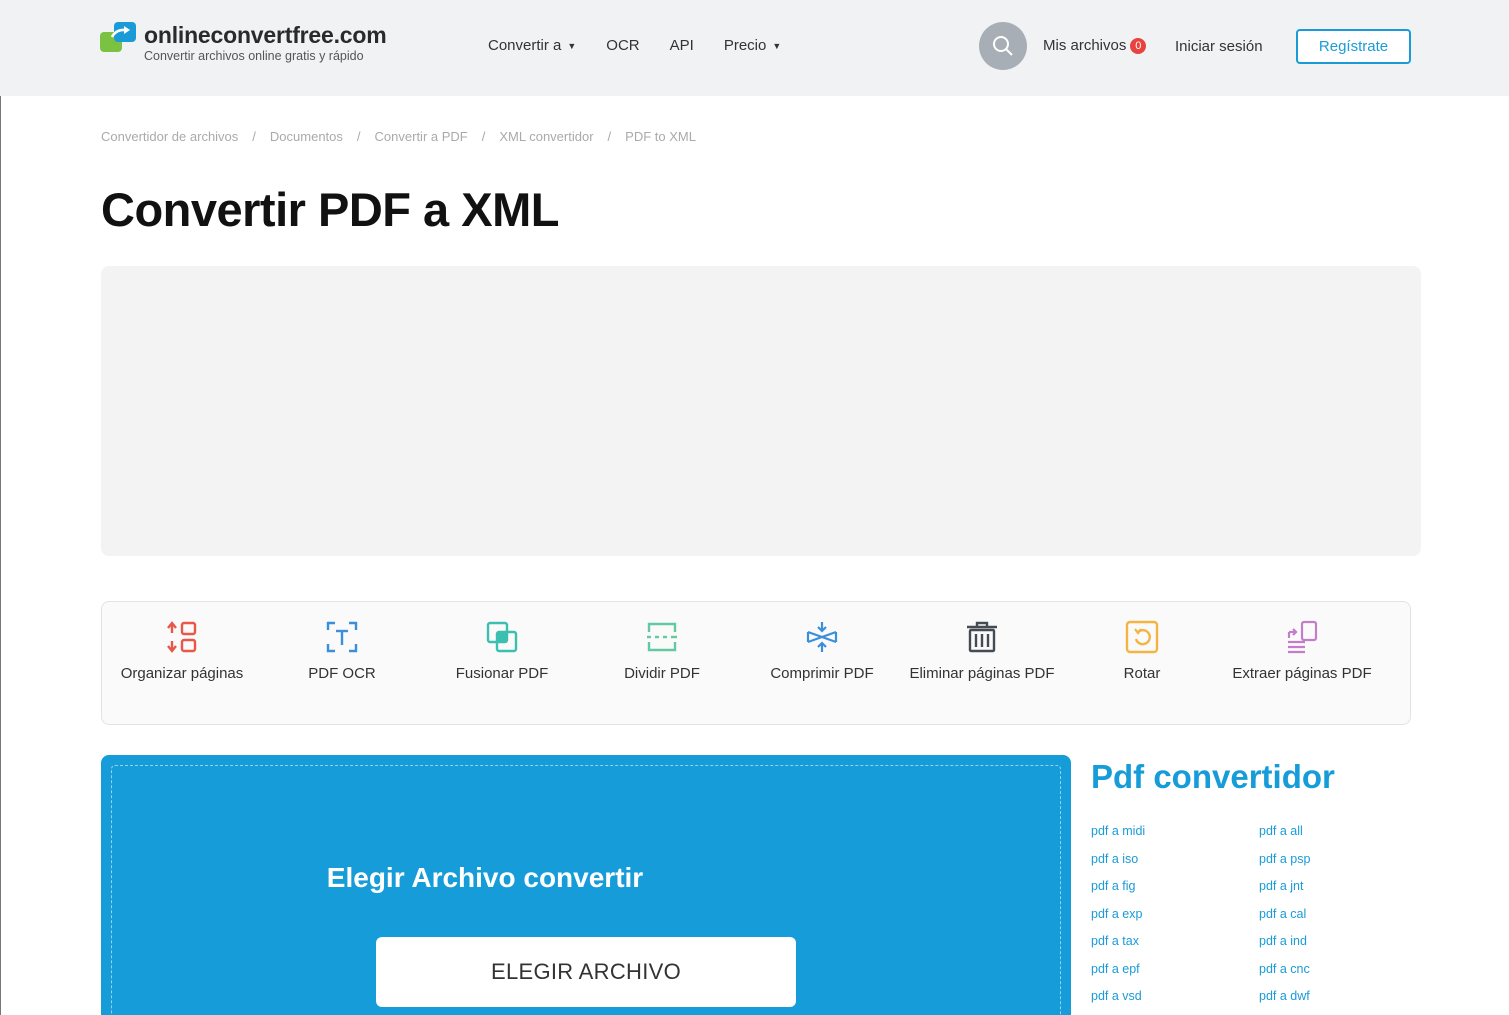 The width and height of the screenshot is (1509, 1015). I want to click on converter-link: pdf a psp, so click(1343, 859).